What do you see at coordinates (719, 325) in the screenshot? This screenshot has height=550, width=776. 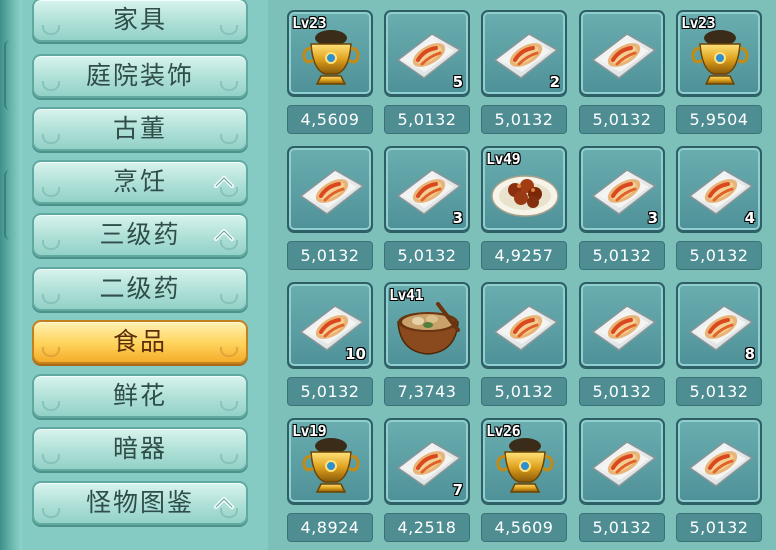 I see `item-slot: 8` at bounding box center [719, 325].